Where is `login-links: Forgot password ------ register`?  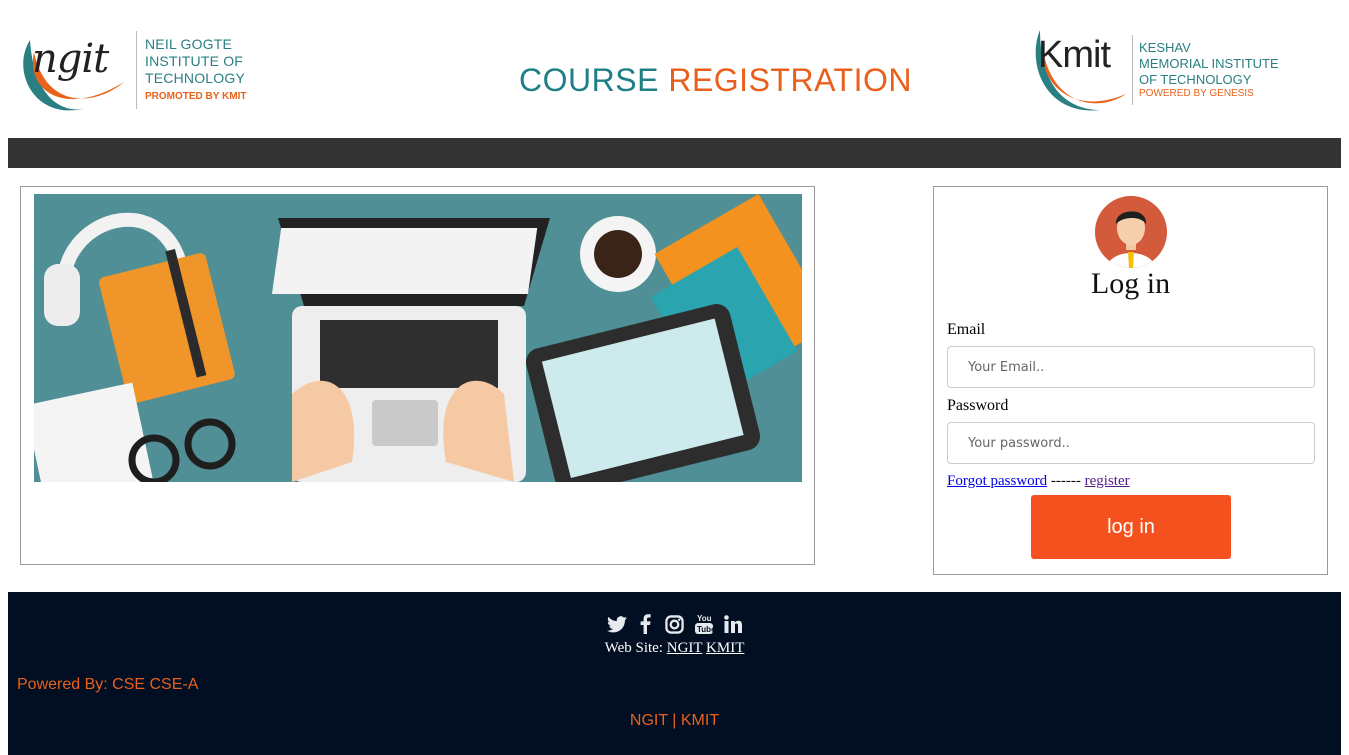
login-links: Forgot password ------ register is located at coordinates (1038, 481).